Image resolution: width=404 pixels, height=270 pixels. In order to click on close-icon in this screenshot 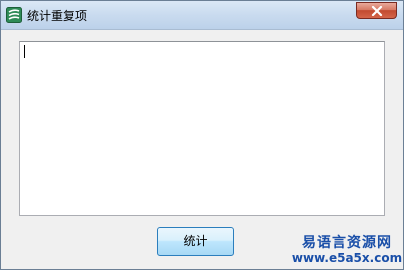, I will do `click(377, 11)`.